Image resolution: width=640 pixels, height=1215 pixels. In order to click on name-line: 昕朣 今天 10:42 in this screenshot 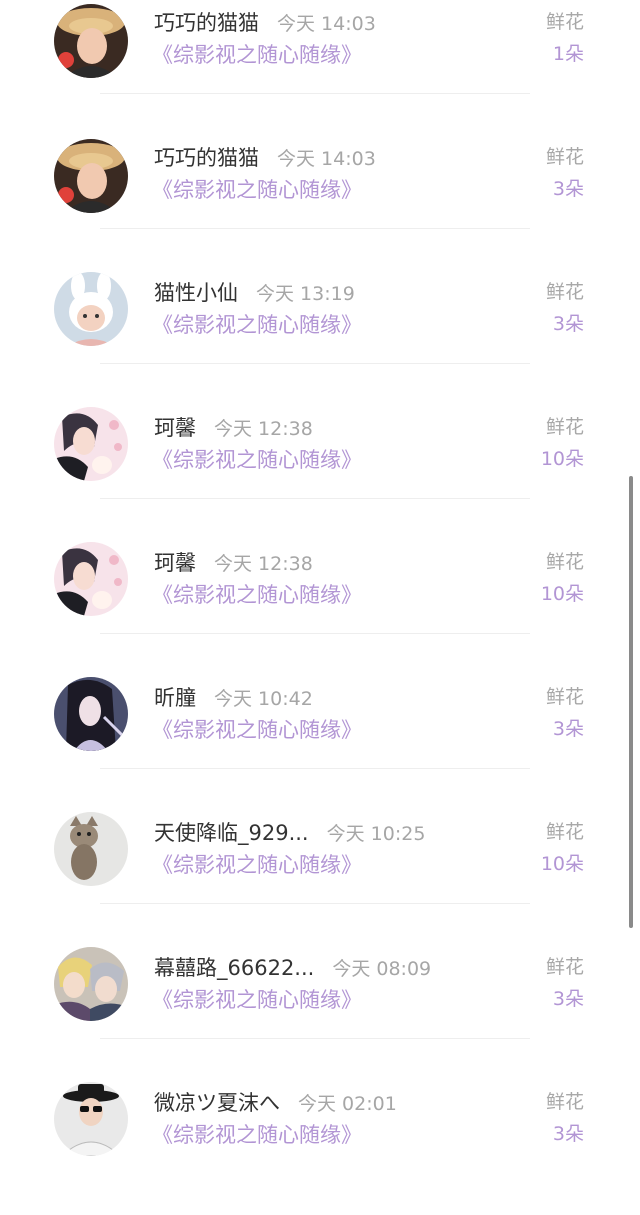, I will do `click(233, 698)`.